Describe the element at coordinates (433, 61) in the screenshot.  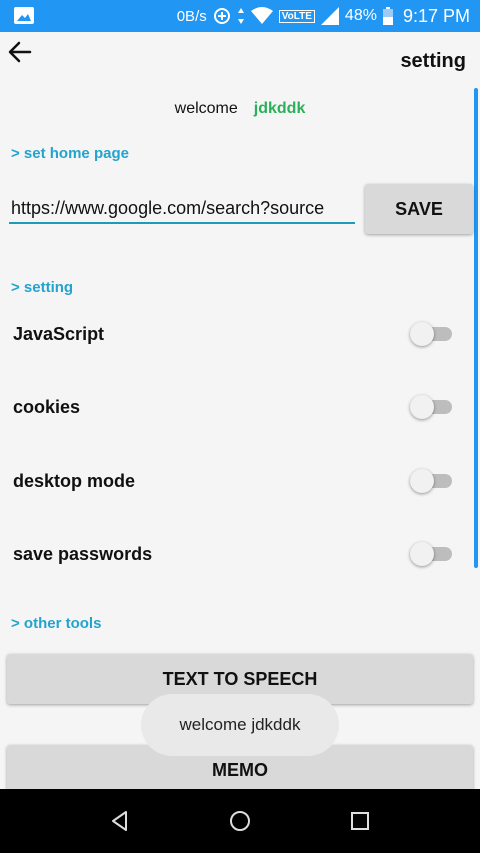
I see `page-title: setting` at that location.